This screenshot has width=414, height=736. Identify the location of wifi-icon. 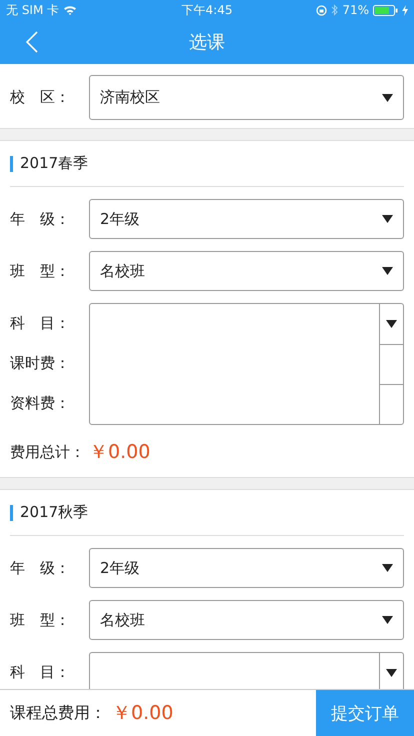
(70, 10).